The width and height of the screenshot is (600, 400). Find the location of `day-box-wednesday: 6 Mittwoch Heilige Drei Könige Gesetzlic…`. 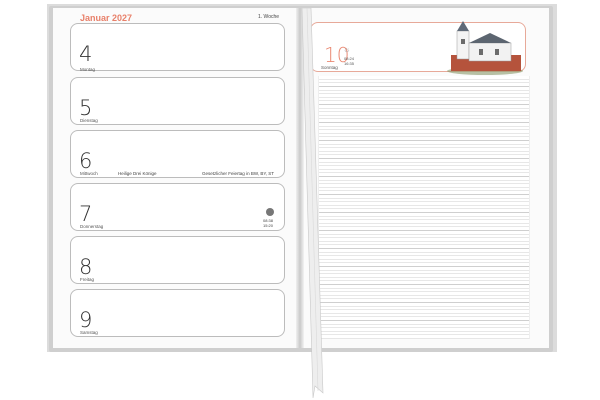

day-box-wednesday: 6 Mittwoch Heilige Drei Könige Gesetzlic… is located at coordinates (177, 154).